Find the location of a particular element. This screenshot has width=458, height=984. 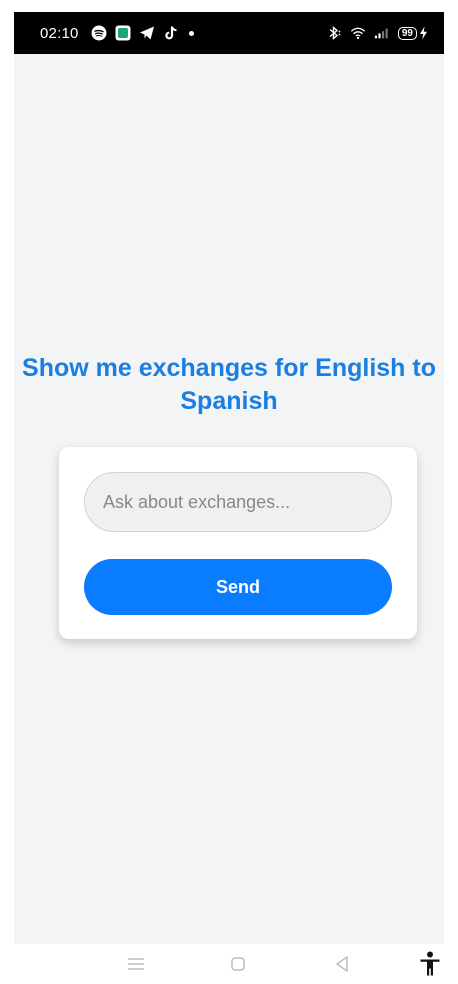

navigation-bar is located at coordinates (229, 964).